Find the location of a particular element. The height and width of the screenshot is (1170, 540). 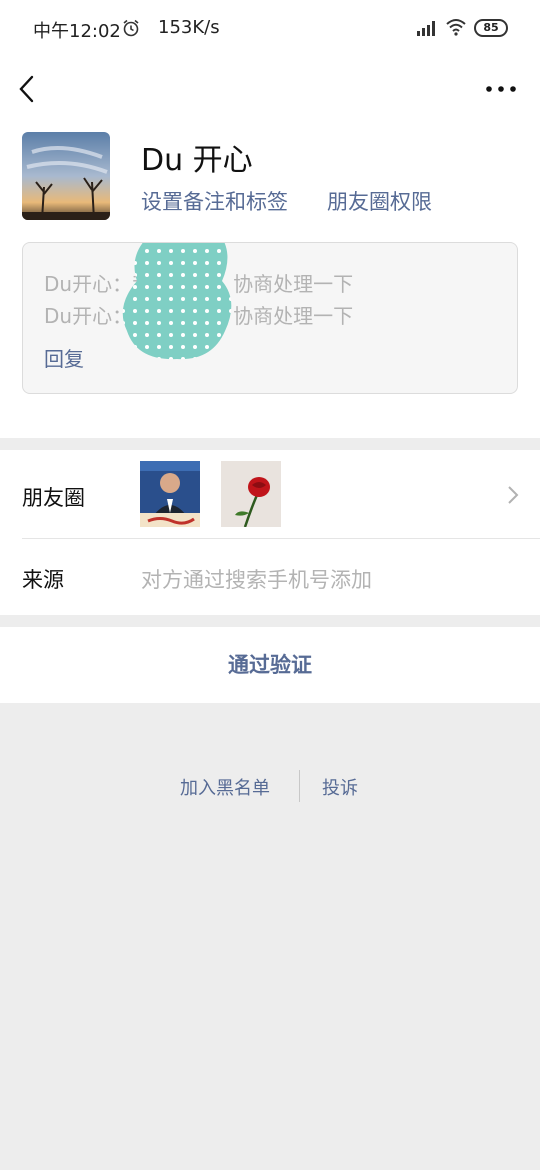

verify-button: 通过验证 is located at coordinates (270, 665).